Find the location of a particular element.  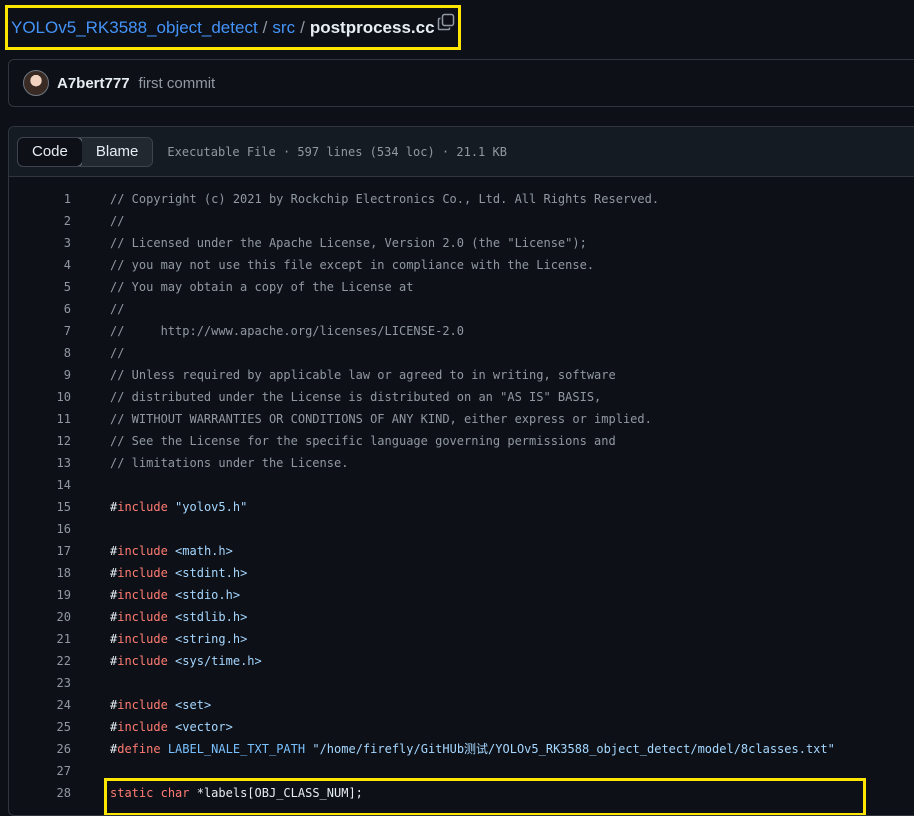

code-line: 21 #include <string.h> is located at coordinates (461, 639).